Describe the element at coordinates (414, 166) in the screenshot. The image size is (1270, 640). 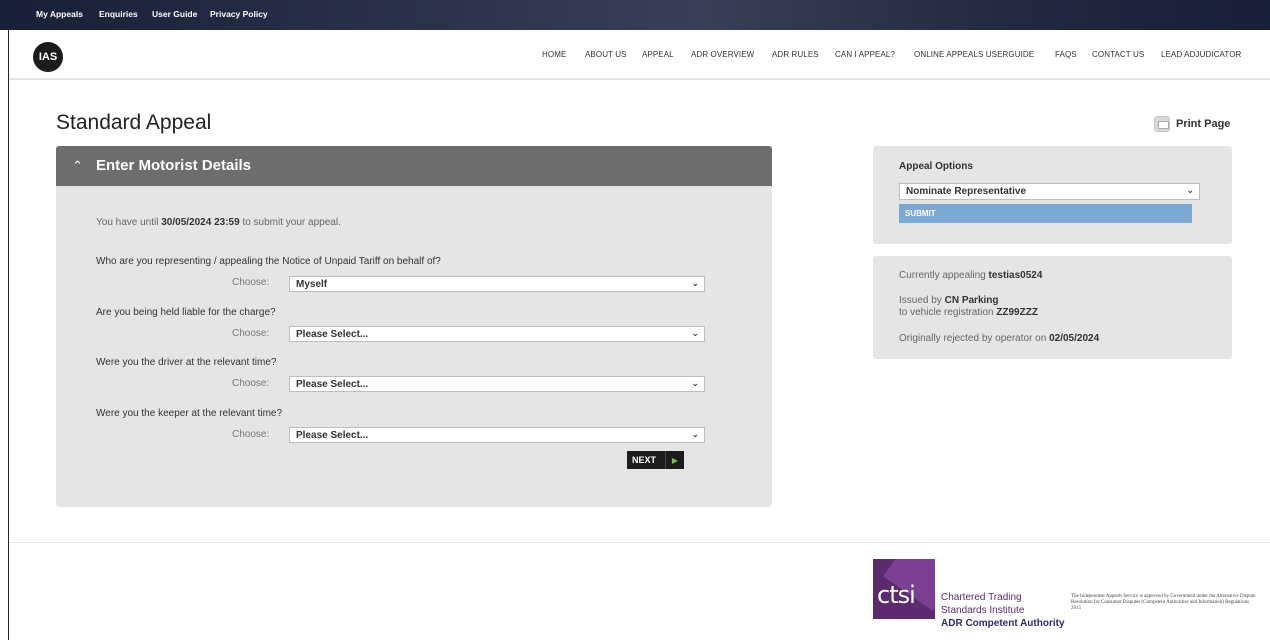
I see `panel-header: ⌃ Enter Motorist Details` at that location.